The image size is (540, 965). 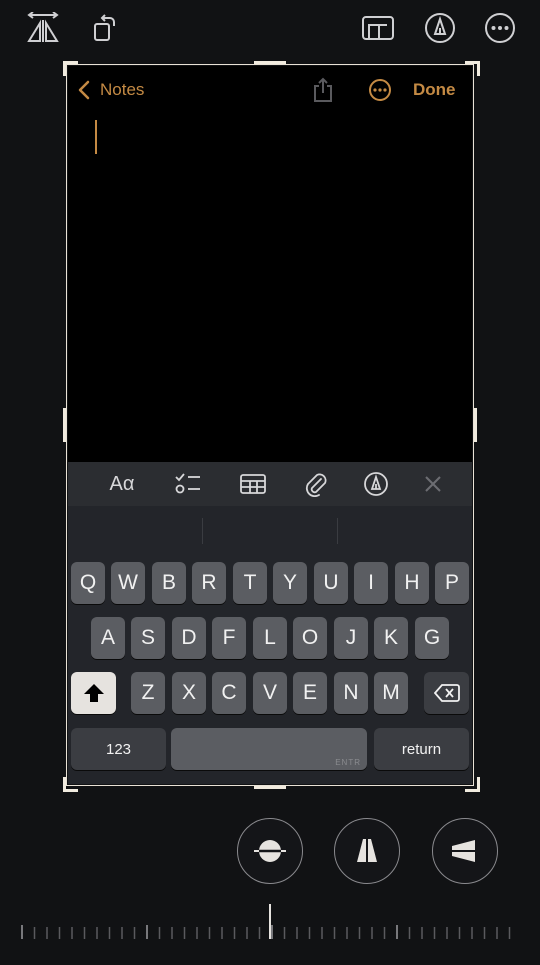 What do you see at coordinates (421, 749) in the screenshot?
I see `return-key: return` at bounding box center [421, 749].